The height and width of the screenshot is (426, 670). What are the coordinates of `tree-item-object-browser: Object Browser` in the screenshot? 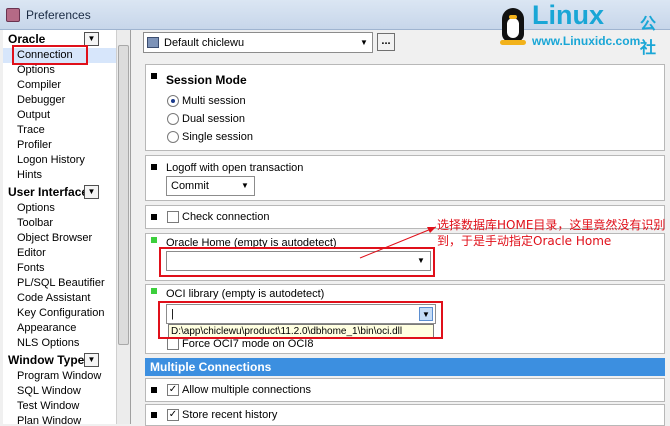 It's located at (60, 238).